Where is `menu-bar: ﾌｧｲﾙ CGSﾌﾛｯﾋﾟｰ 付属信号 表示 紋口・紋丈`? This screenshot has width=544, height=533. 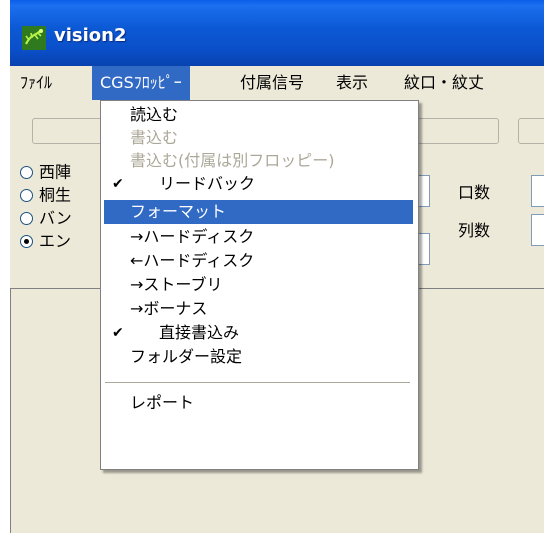
menu-bar: ﾌｧｲﾙ CGSﾌﾛｯﾋﾟｰ 付属信号 表示 紋口・紋丈 is located at coordinates (277, 83).